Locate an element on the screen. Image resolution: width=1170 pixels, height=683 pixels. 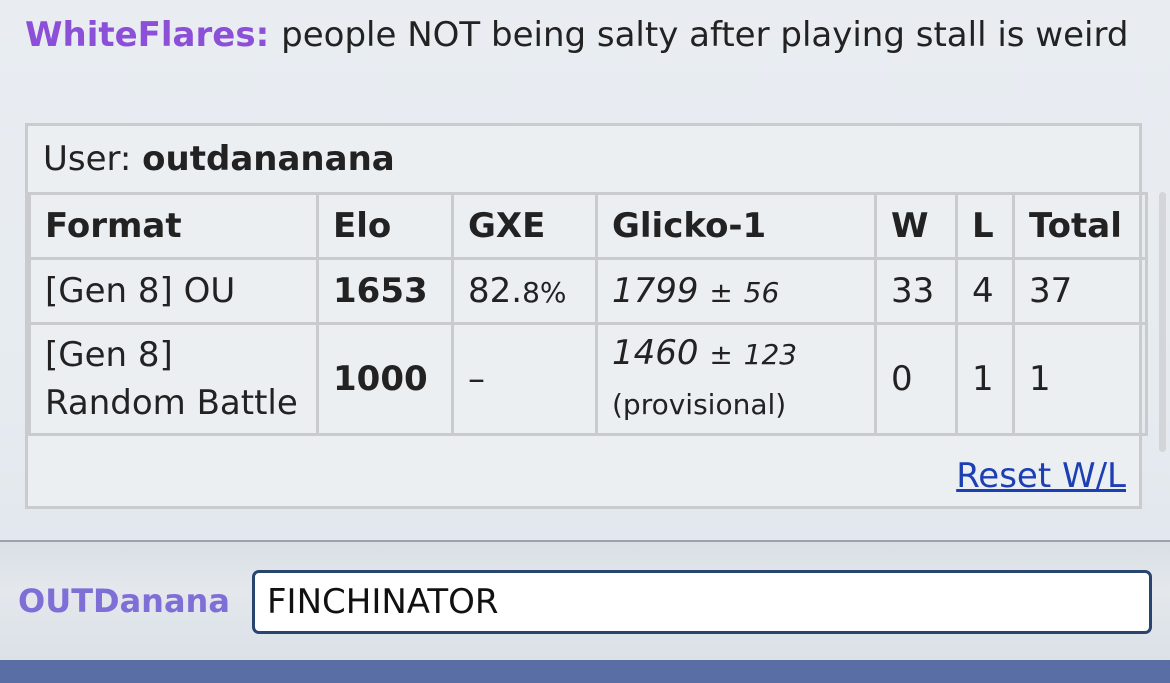
header-format: Format is located at coordinates (173, 226).